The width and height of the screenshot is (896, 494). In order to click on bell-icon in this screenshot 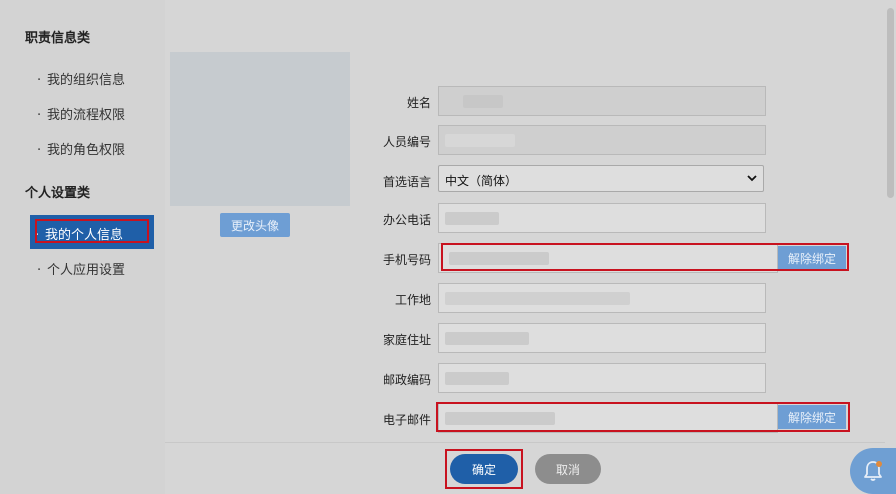, I will do `click(873, 471)`.